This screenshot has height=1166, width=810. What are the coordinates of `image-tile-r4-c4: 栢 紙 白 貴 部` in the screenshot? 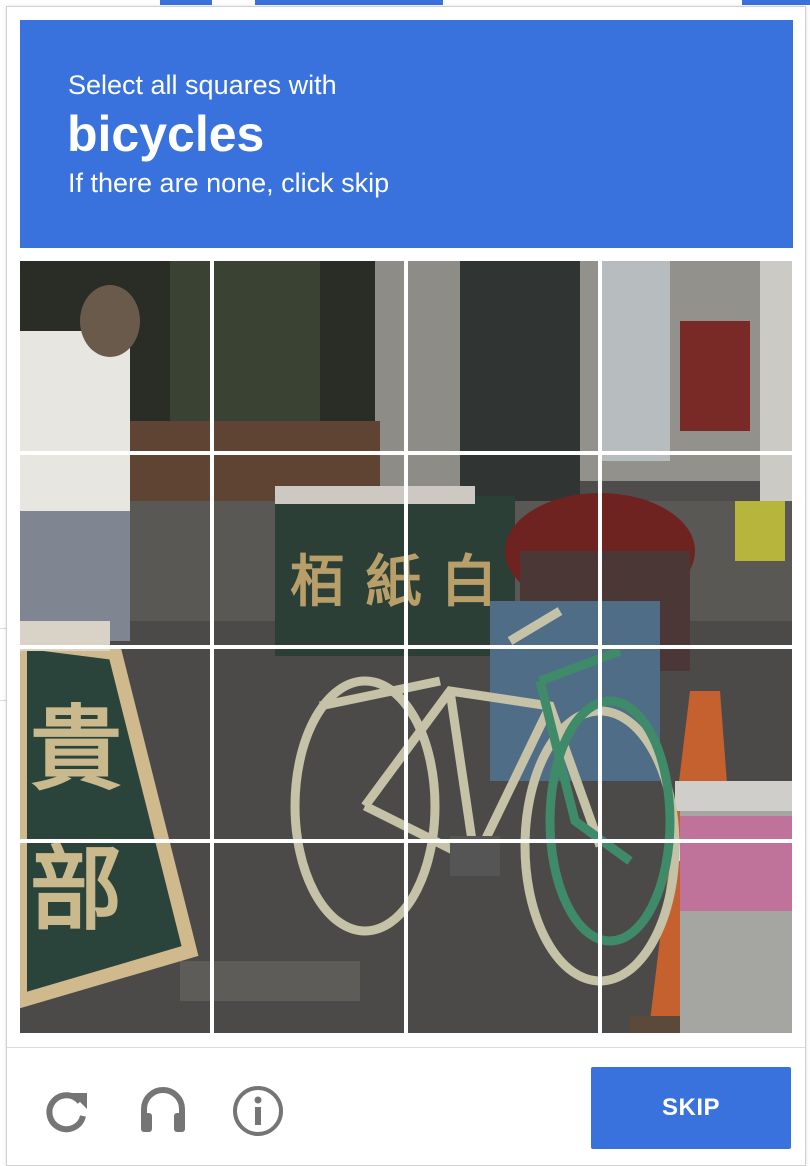 It's located at (697, 938).